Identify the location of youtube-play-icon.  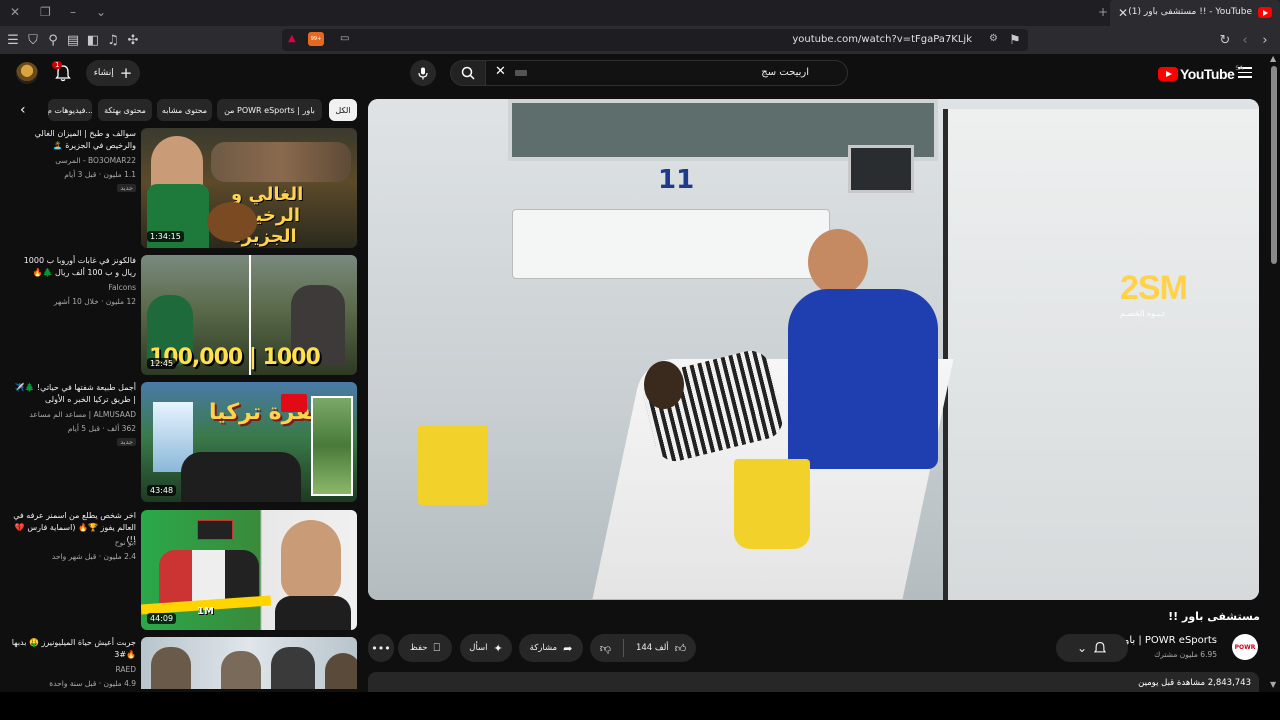
(1168, 74).